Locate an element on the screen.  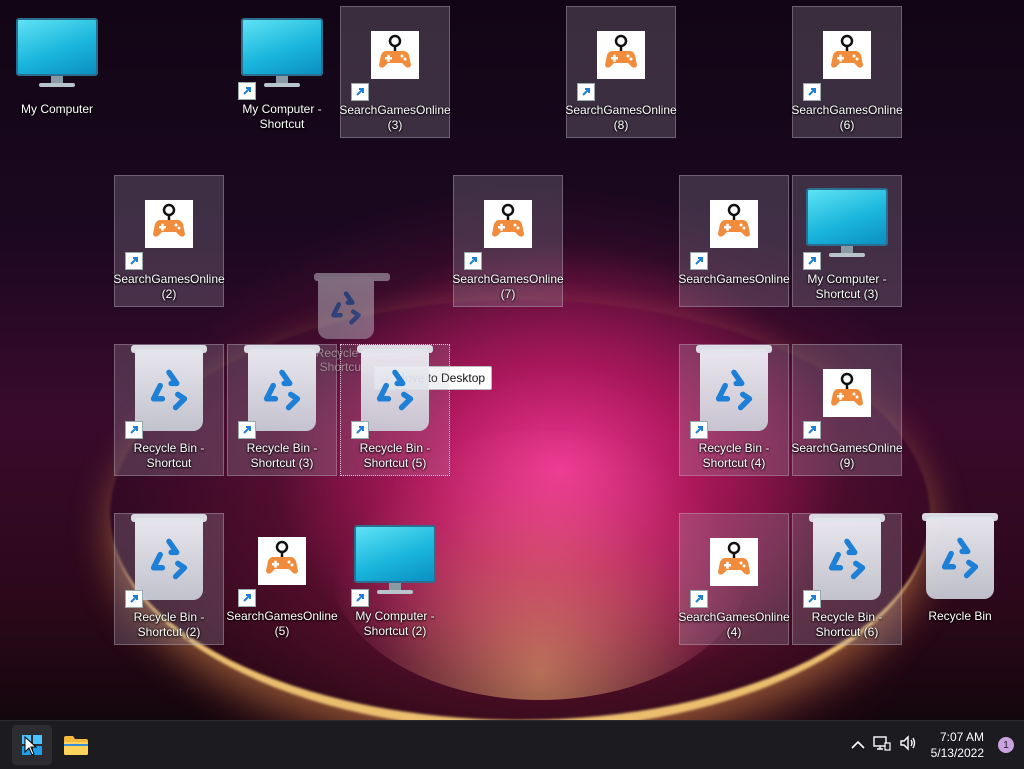
desktop-icon-searchgamesonline: SearchGamesOnline is located at coordinates (734, 241).